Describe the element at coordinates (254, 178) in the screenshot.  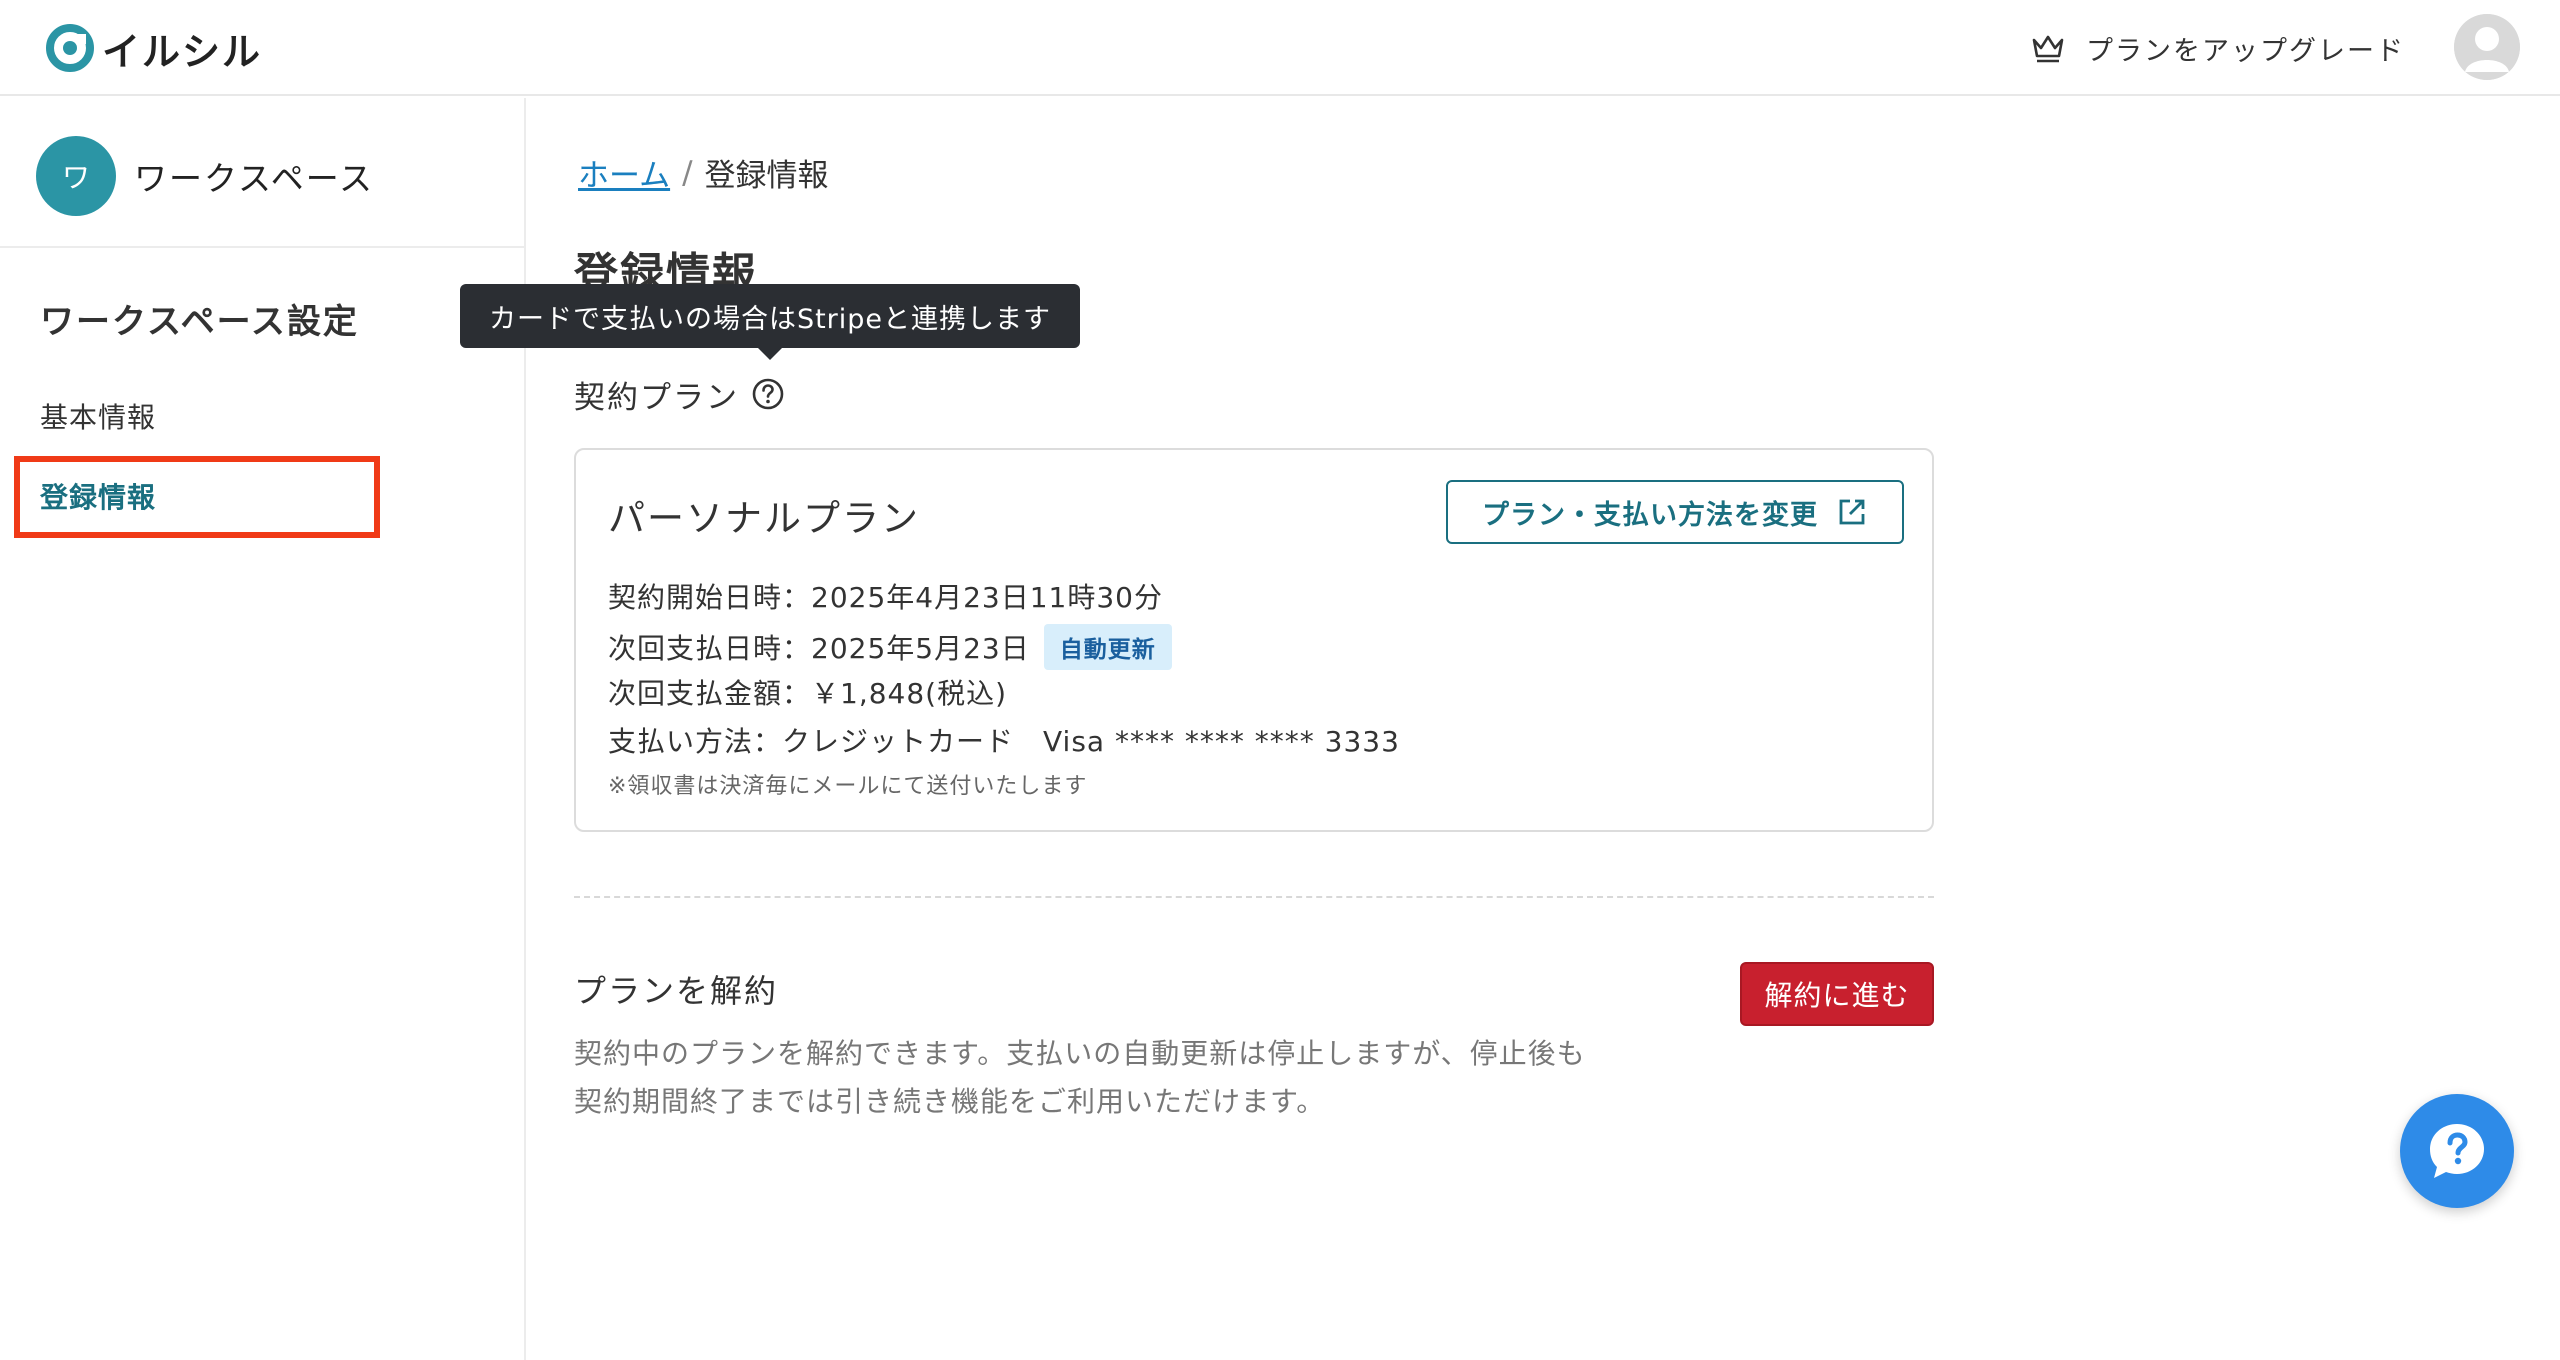
I see `workspace-name: ワークスペース` at that location.